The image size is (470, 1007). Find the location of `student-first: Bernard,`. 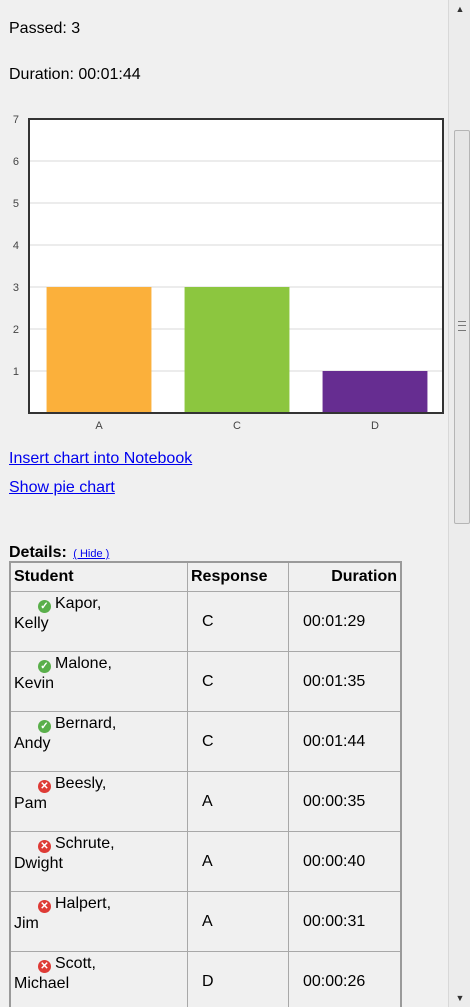

student-first: Bernard, is located at coordinates (86, 723).